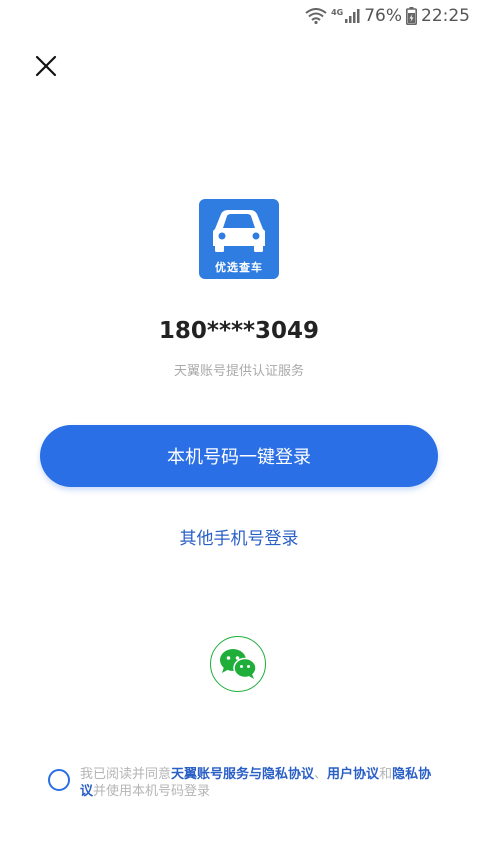 Image resolution: width=478 pixels, height=850 pixels. I want to click on close-icon, so click(46, 66).